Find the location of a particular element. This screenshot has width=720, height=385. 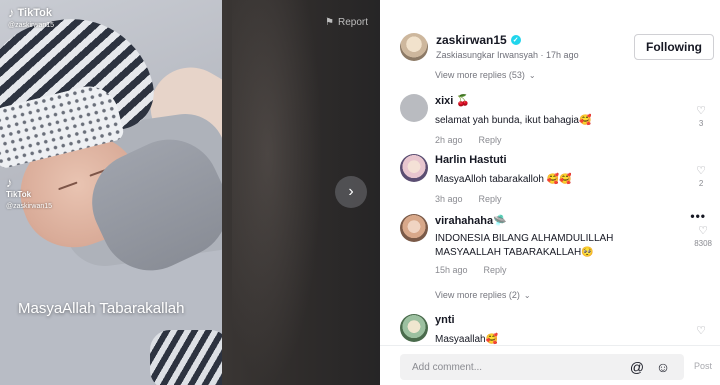

at-icon: @ is located at coordinates (637, 367).